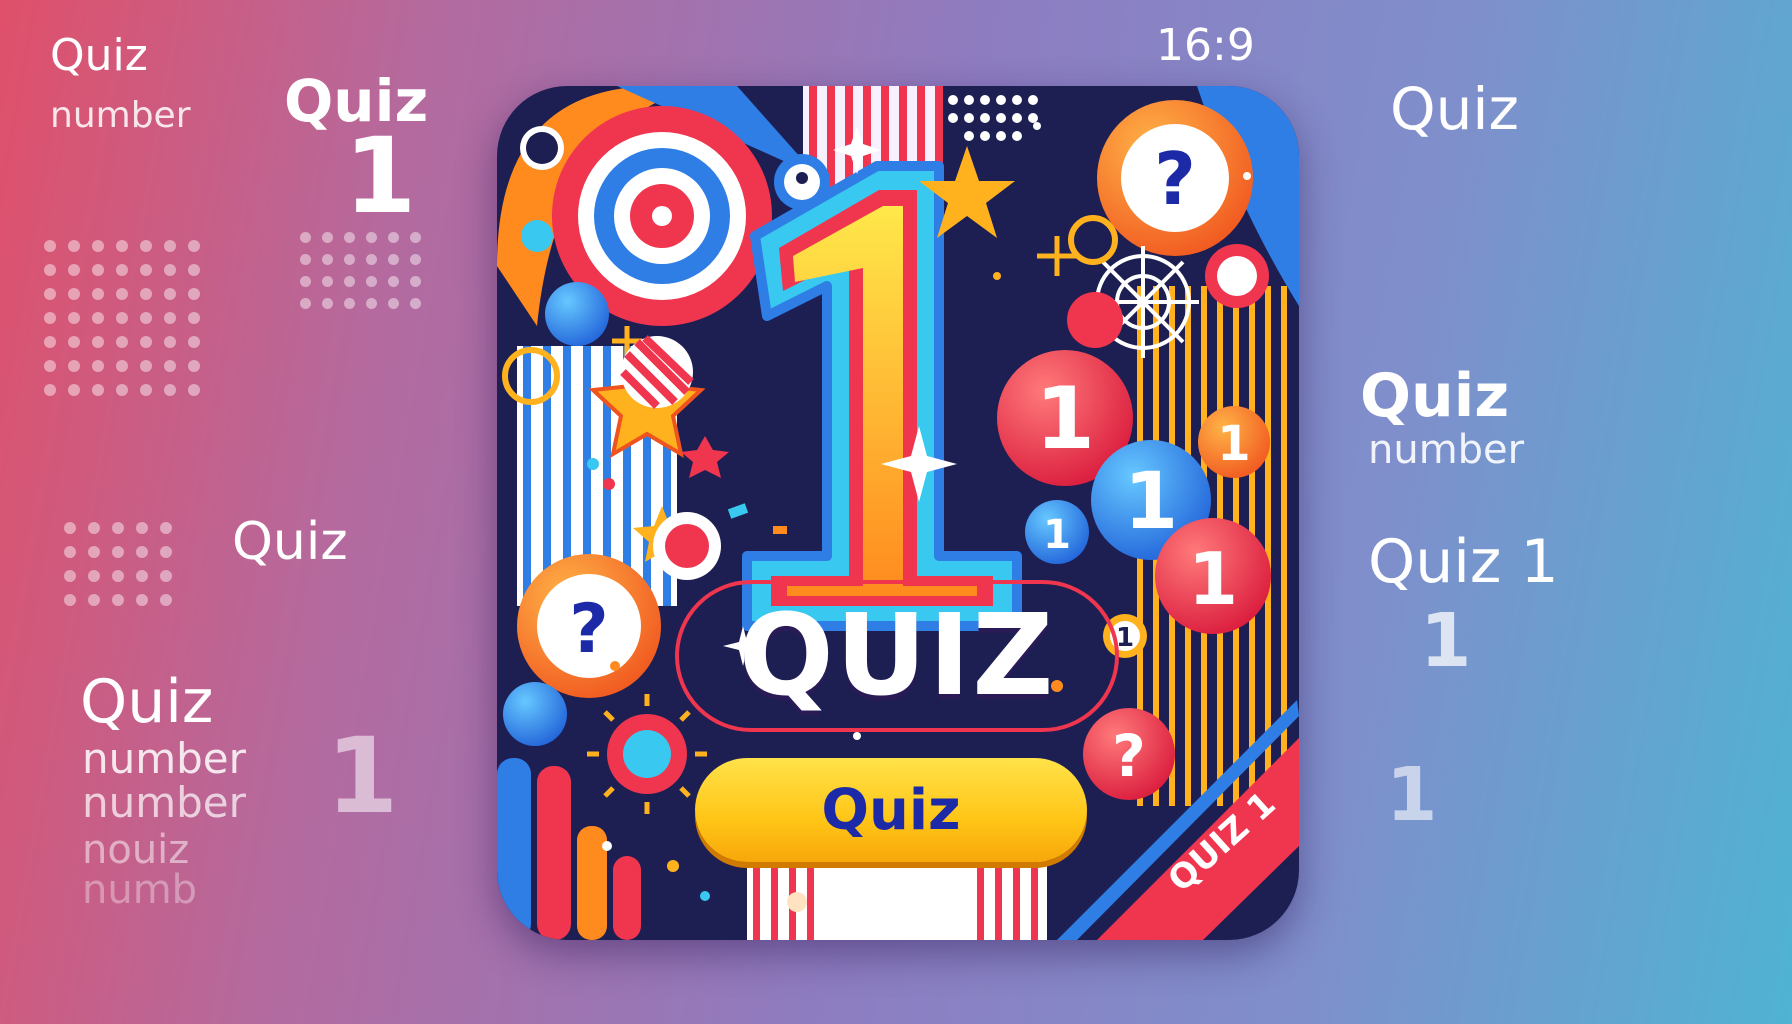 This screenshot has height=1024, width=1792. I want to click on blue-ball-left, so click(577, 314).